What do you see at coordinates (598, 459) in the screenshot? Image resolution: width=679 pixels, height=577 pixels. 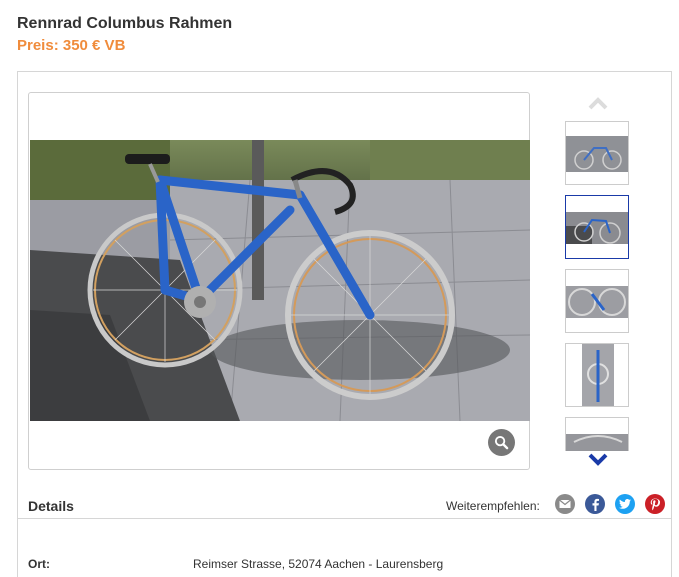 I see `chevron-down-icon` at bounding box center [598, 459].